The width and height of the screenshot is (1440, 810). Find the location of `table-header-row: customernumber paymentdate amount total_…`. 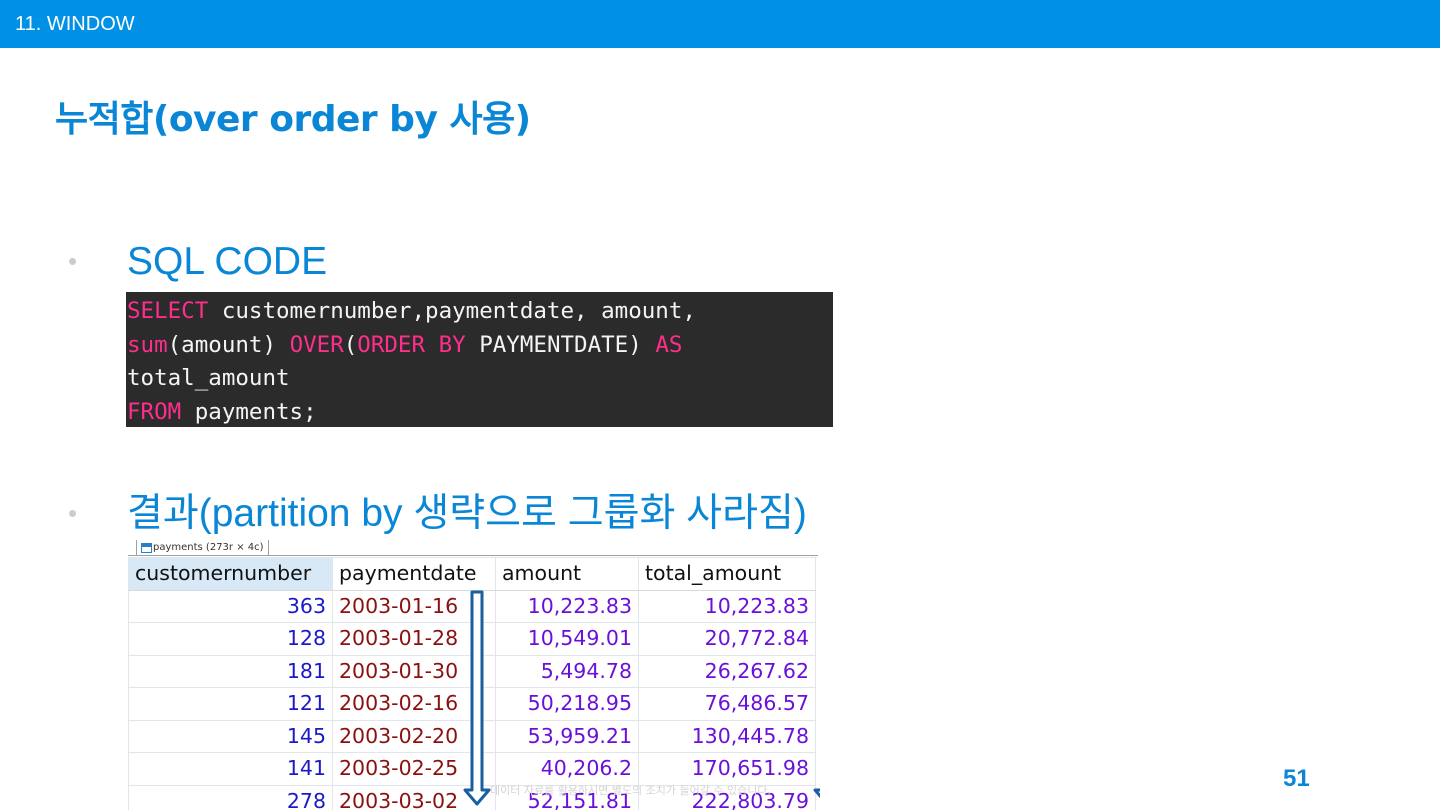

table-header-row: customernumber paymentdate amount total_… is located at coordinates (472, 574).